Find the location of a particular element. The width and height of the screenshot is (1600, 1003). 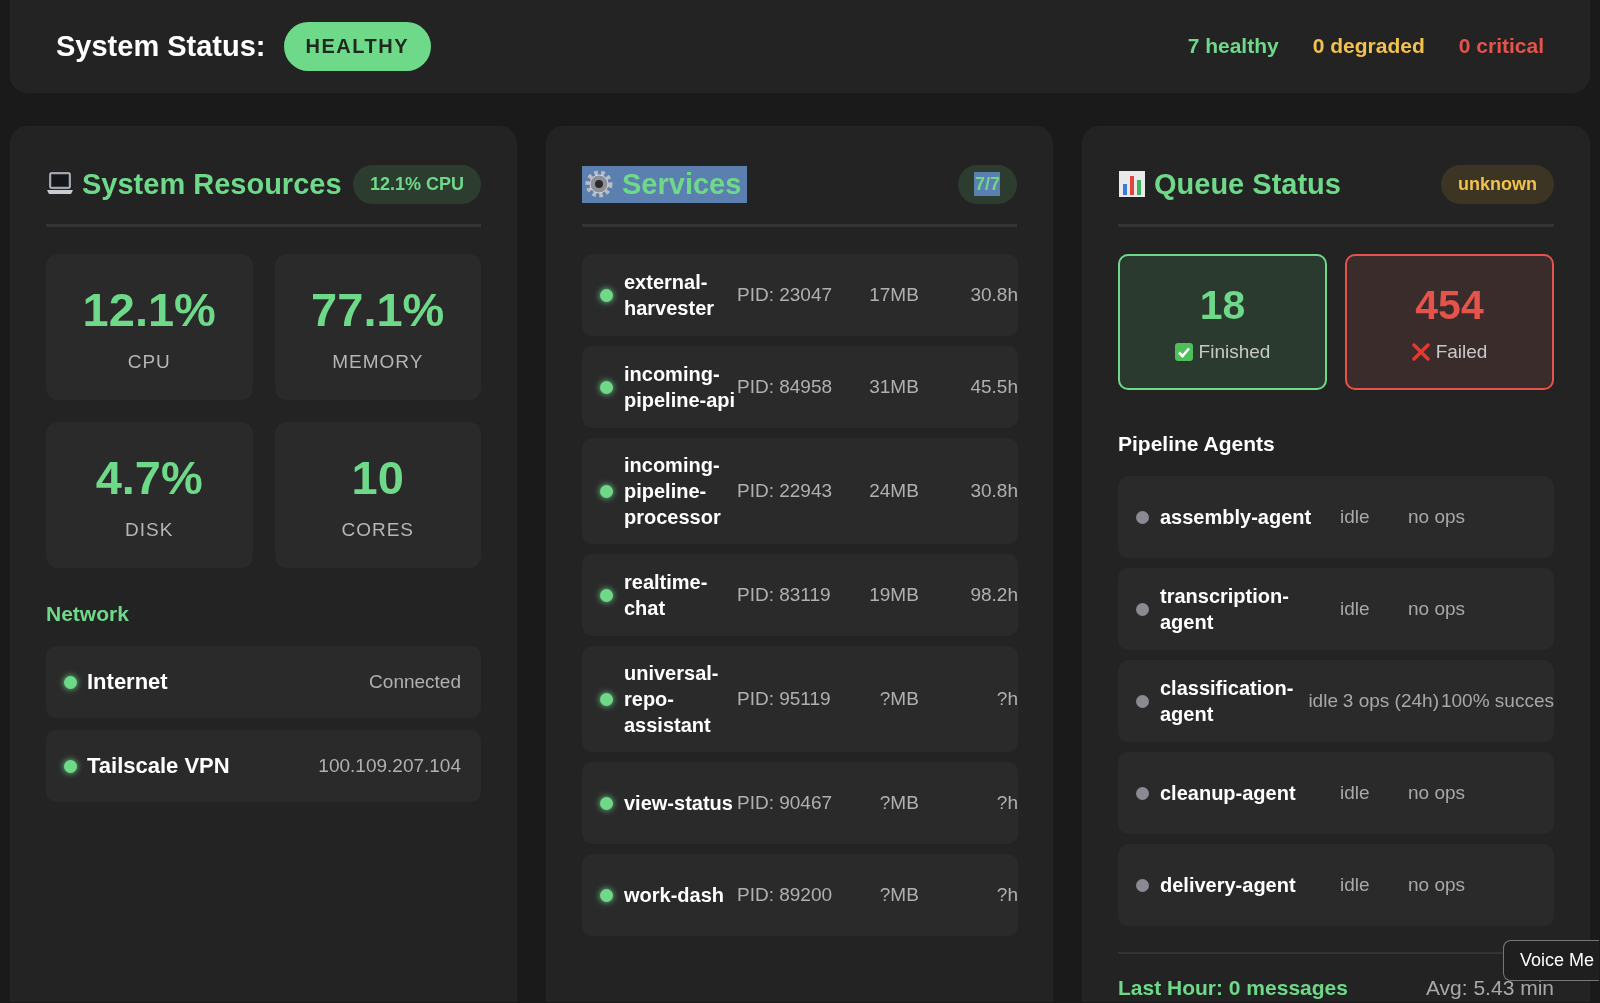

agent-name: delivery-agent is located at coordinates (1228, 885).